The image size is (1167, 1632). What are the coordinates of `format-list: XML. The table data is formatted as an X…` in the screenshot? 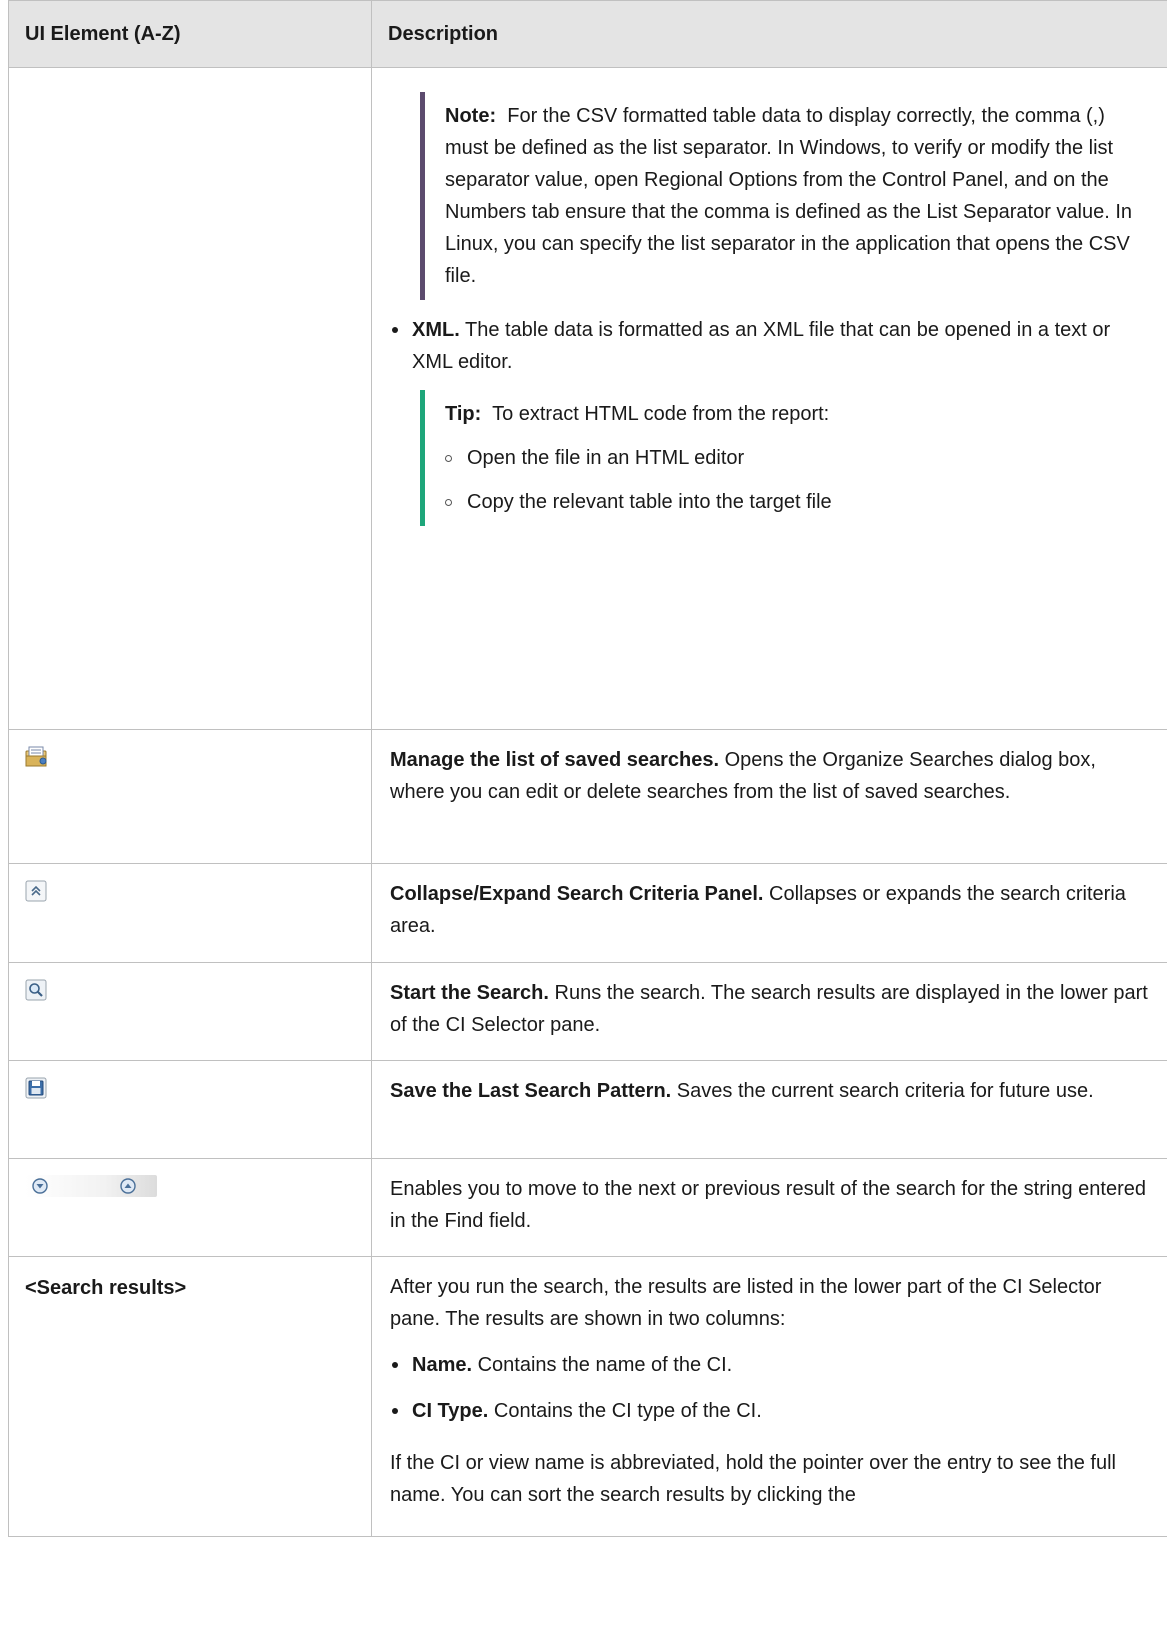 It's located at (770, 346).